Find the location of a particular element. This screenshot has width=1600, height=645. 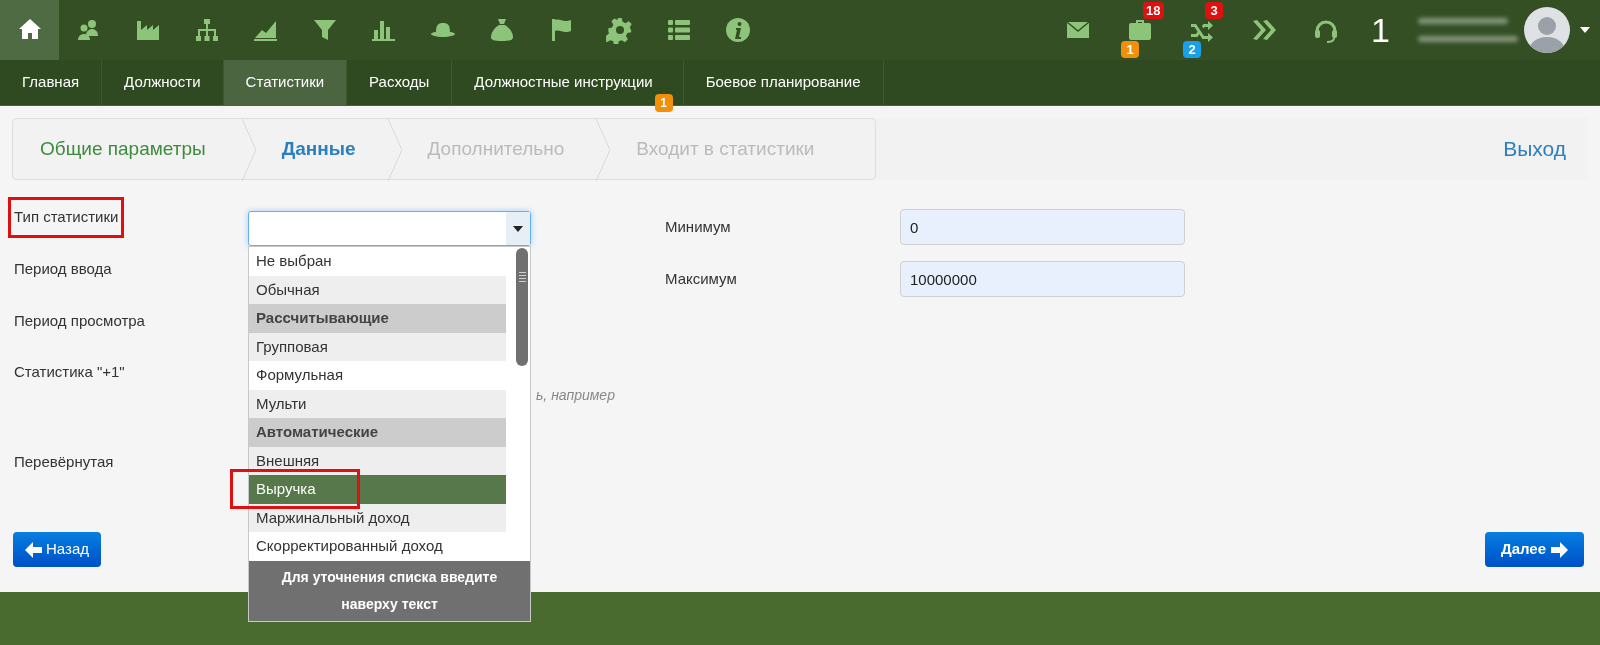

next-button: Далее is located at coordinates (1534, 549).